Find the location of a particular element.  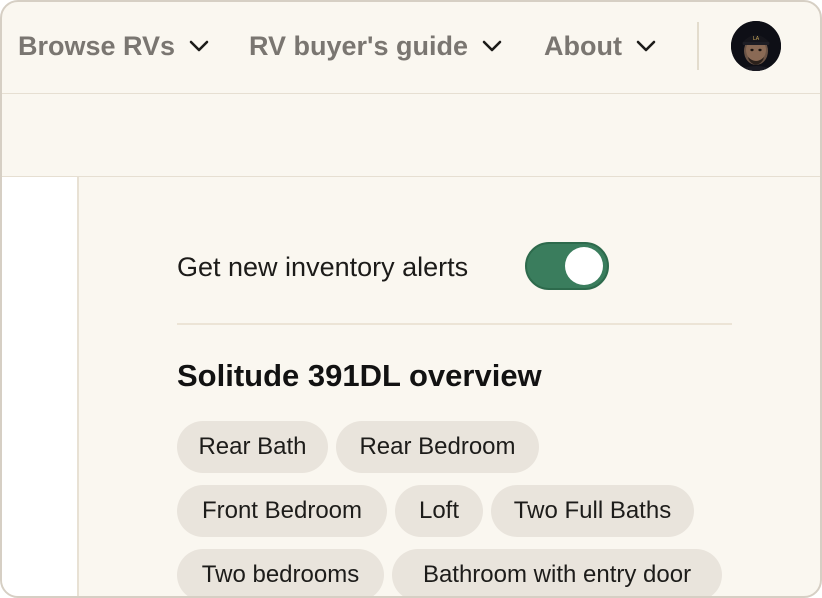

nav-about-label: About is located at coordinates (583, 45).